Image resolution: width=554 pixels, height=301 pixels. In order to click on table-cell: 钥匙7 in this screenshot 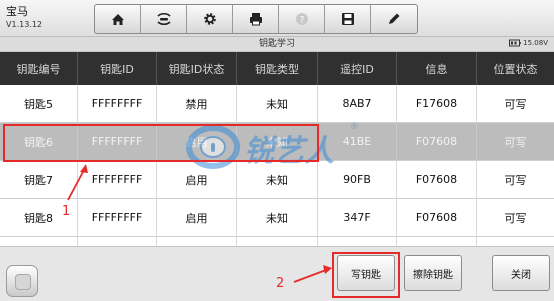, I will do `click(39, 179)`.